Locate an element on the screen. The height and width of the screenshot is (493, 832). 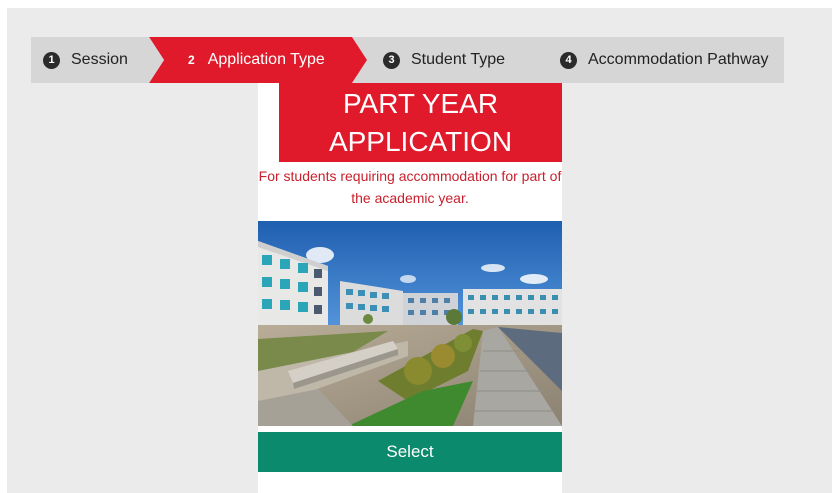
step-student-type: 3 Student Type is located at coordinates (446, 60).